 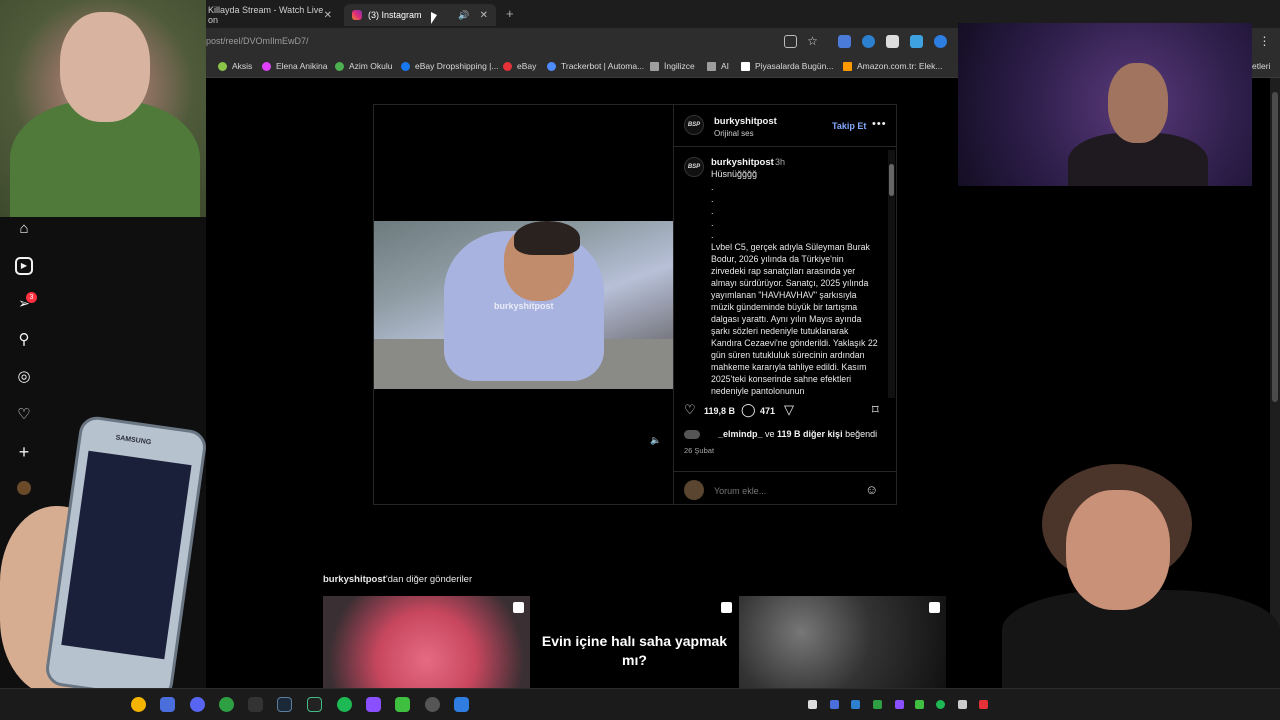 What do you see at coordinates (849, 126) in the screenshot?
I see `follow-button: Takip Et` at bounding box center [849, 126].